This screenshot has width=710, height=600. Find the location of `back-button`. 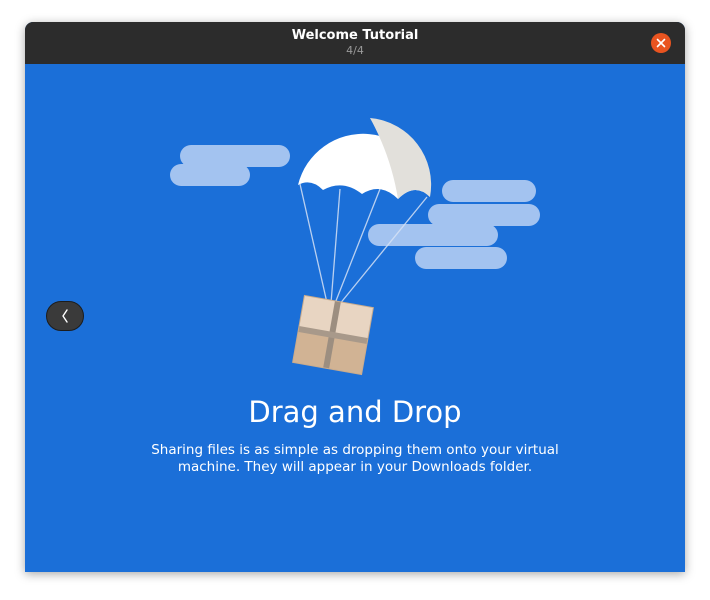

back-button is located at coordinates (65, 316).